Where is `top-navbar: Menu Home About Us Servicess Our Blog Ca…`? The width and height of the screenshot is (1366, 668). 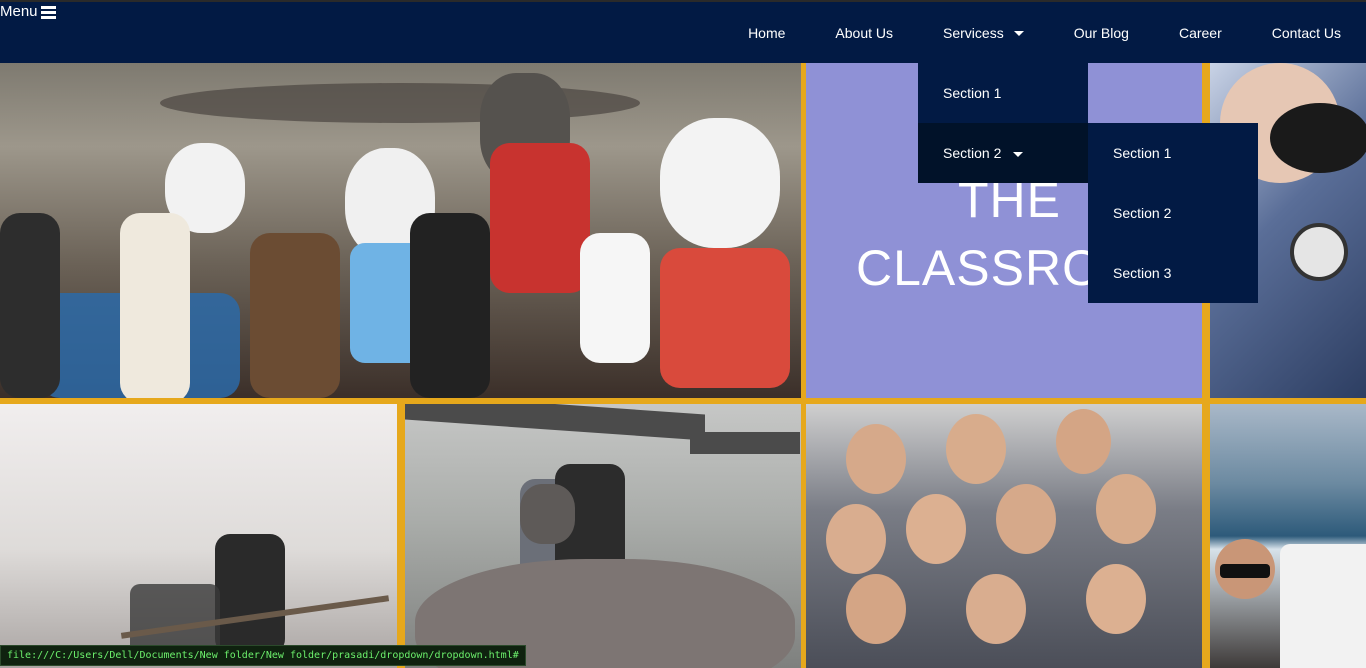 top-navbar: Menu Home About Us Servicess Our Blog Ca… is located at coordinates (683, 31).